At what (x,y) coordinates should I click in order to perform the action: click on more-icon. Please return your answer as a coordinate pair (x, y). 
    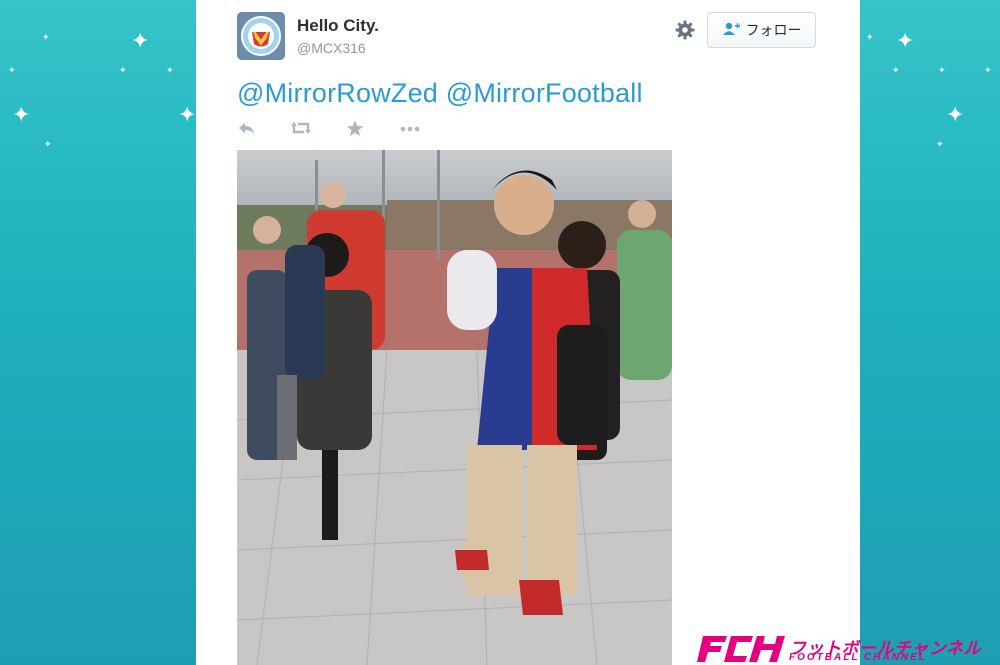
    Looking at the image, I should click on (410, 129).